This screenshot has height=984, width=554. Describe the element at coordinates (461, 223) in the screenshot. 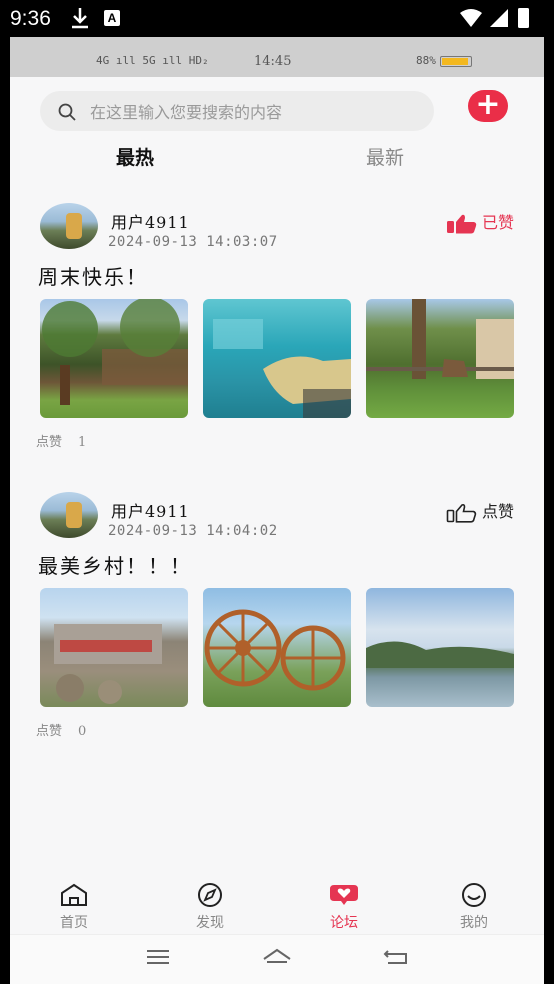

I see `thumbs-up-filled-icon` at that location.